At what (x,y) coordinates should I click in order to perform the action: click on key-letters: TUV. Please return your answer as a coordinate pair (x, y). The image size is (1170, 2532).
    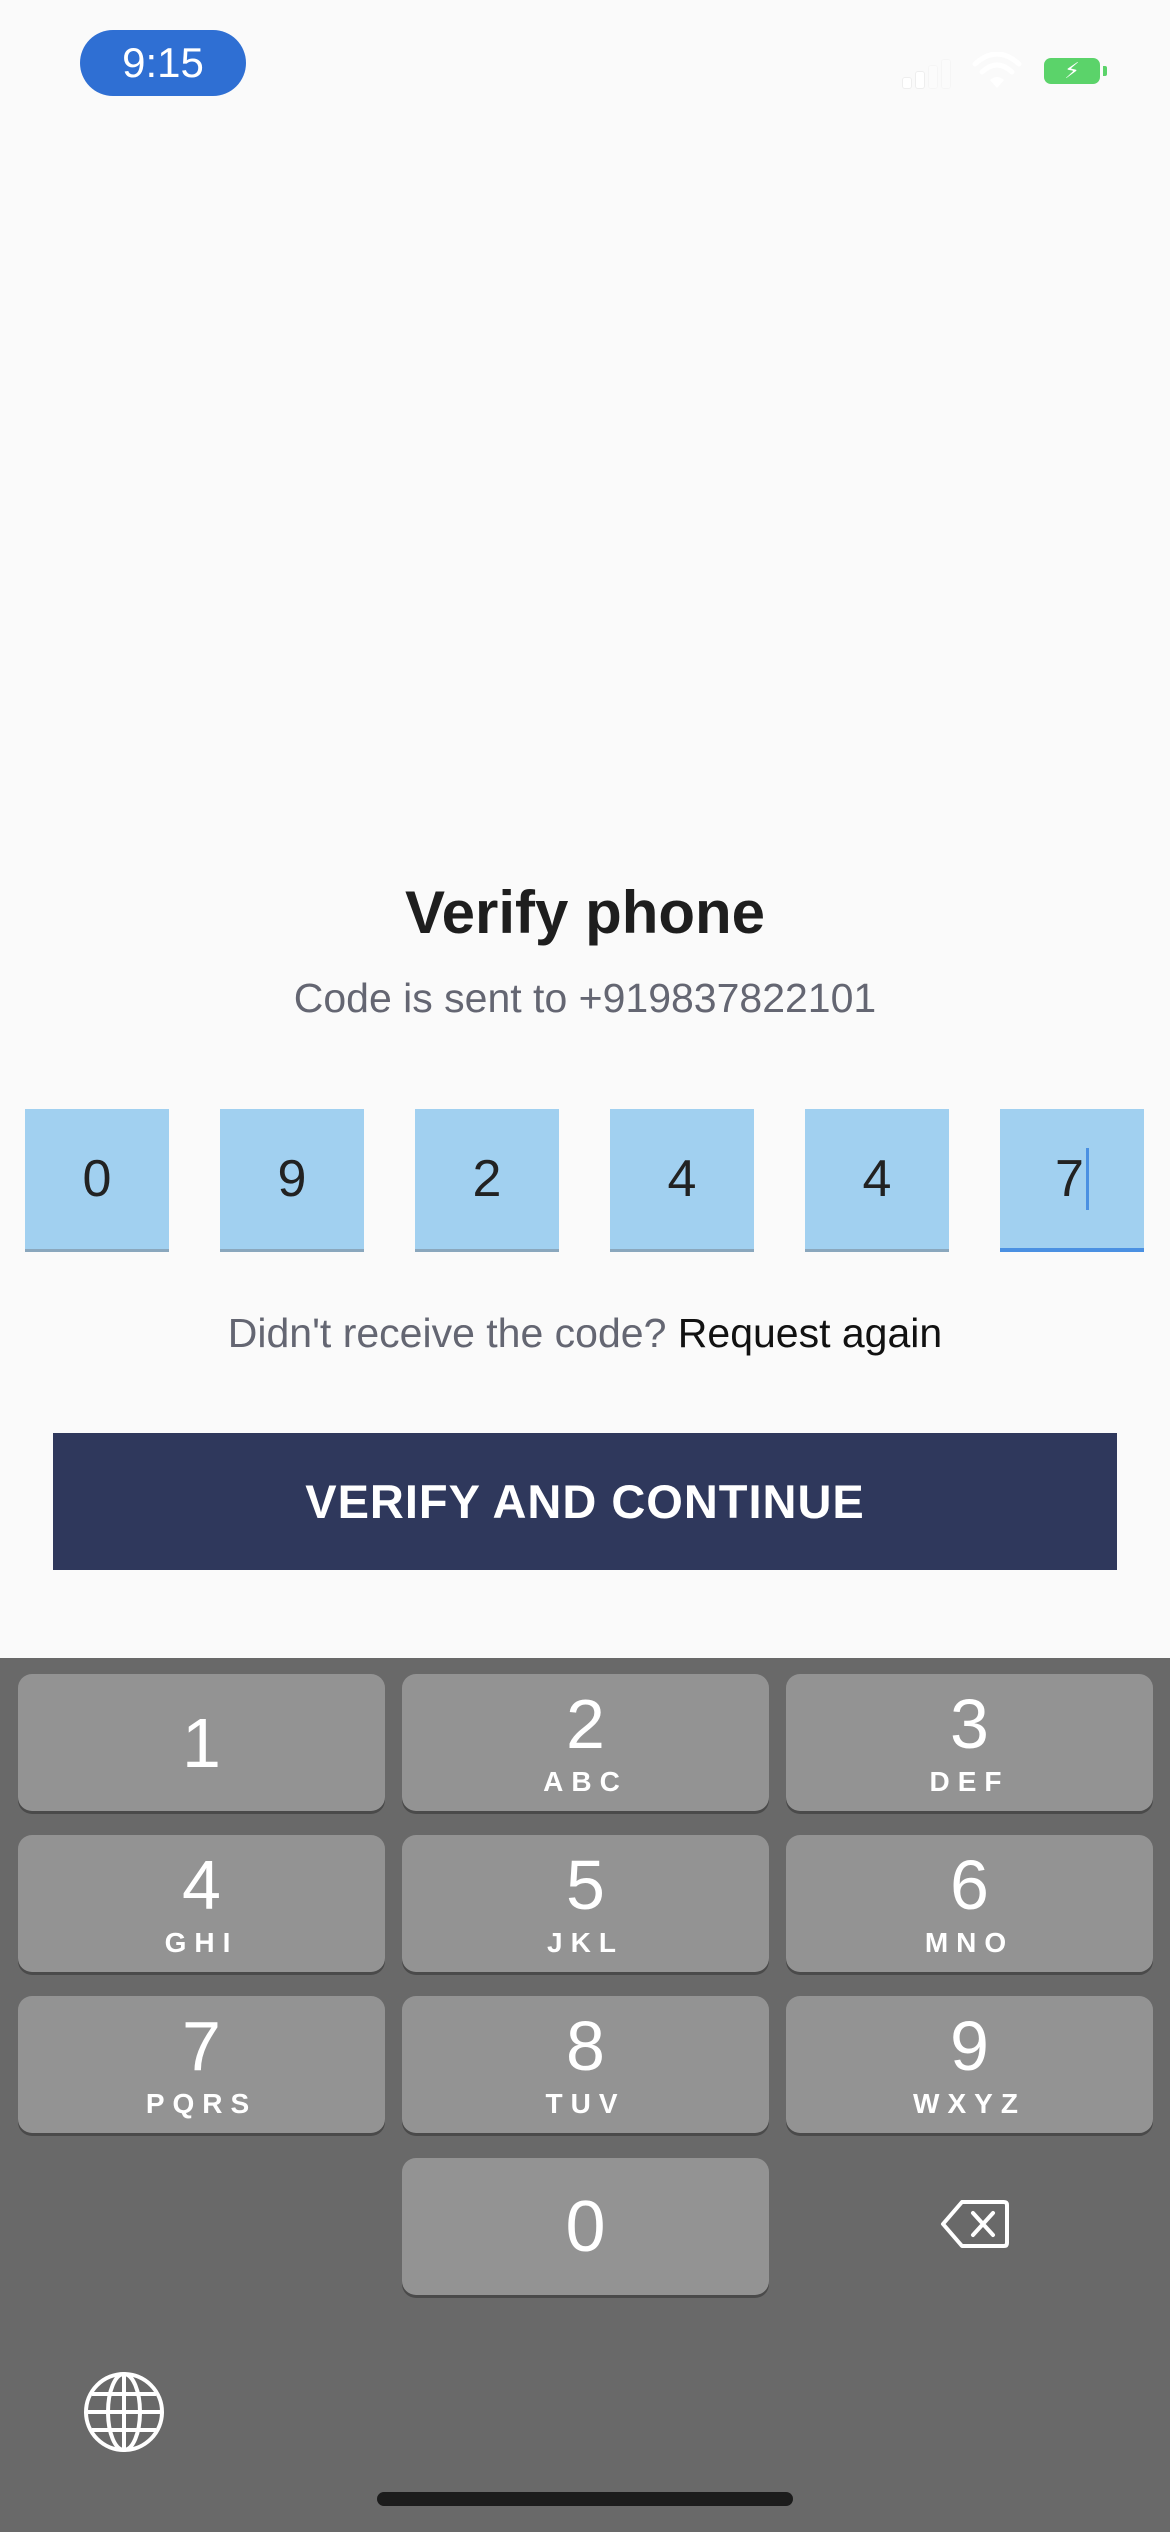
    Looking at the image, I should click on (585, 2103).